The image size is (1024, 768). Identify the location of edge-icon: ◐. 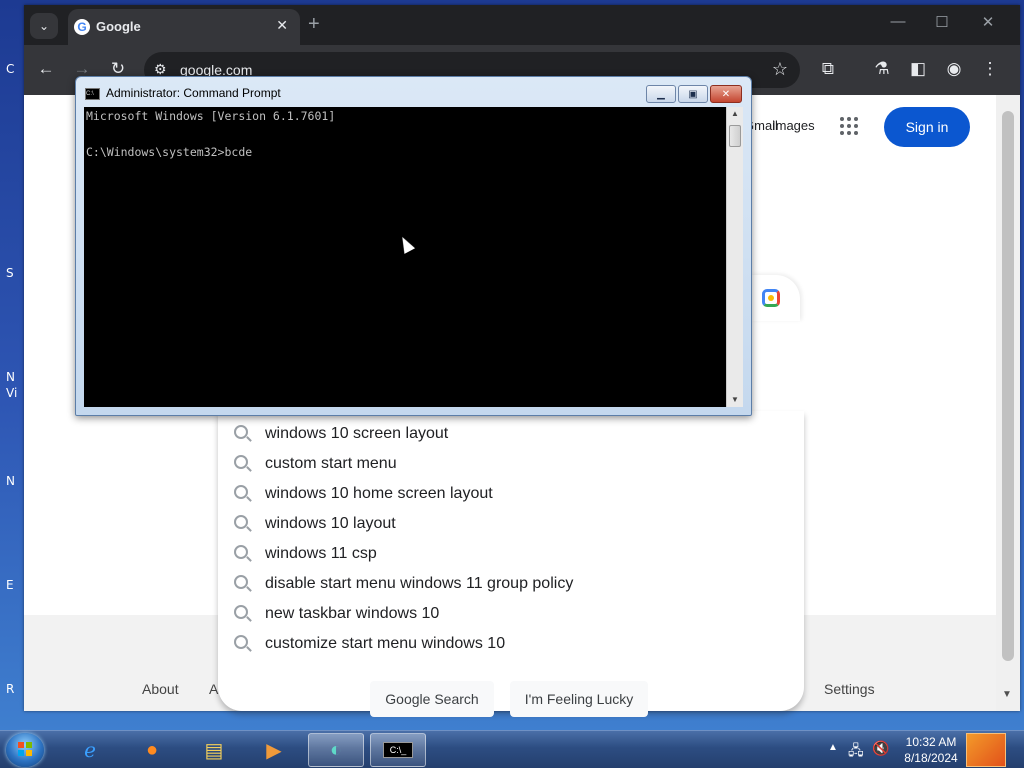
(336, 749).